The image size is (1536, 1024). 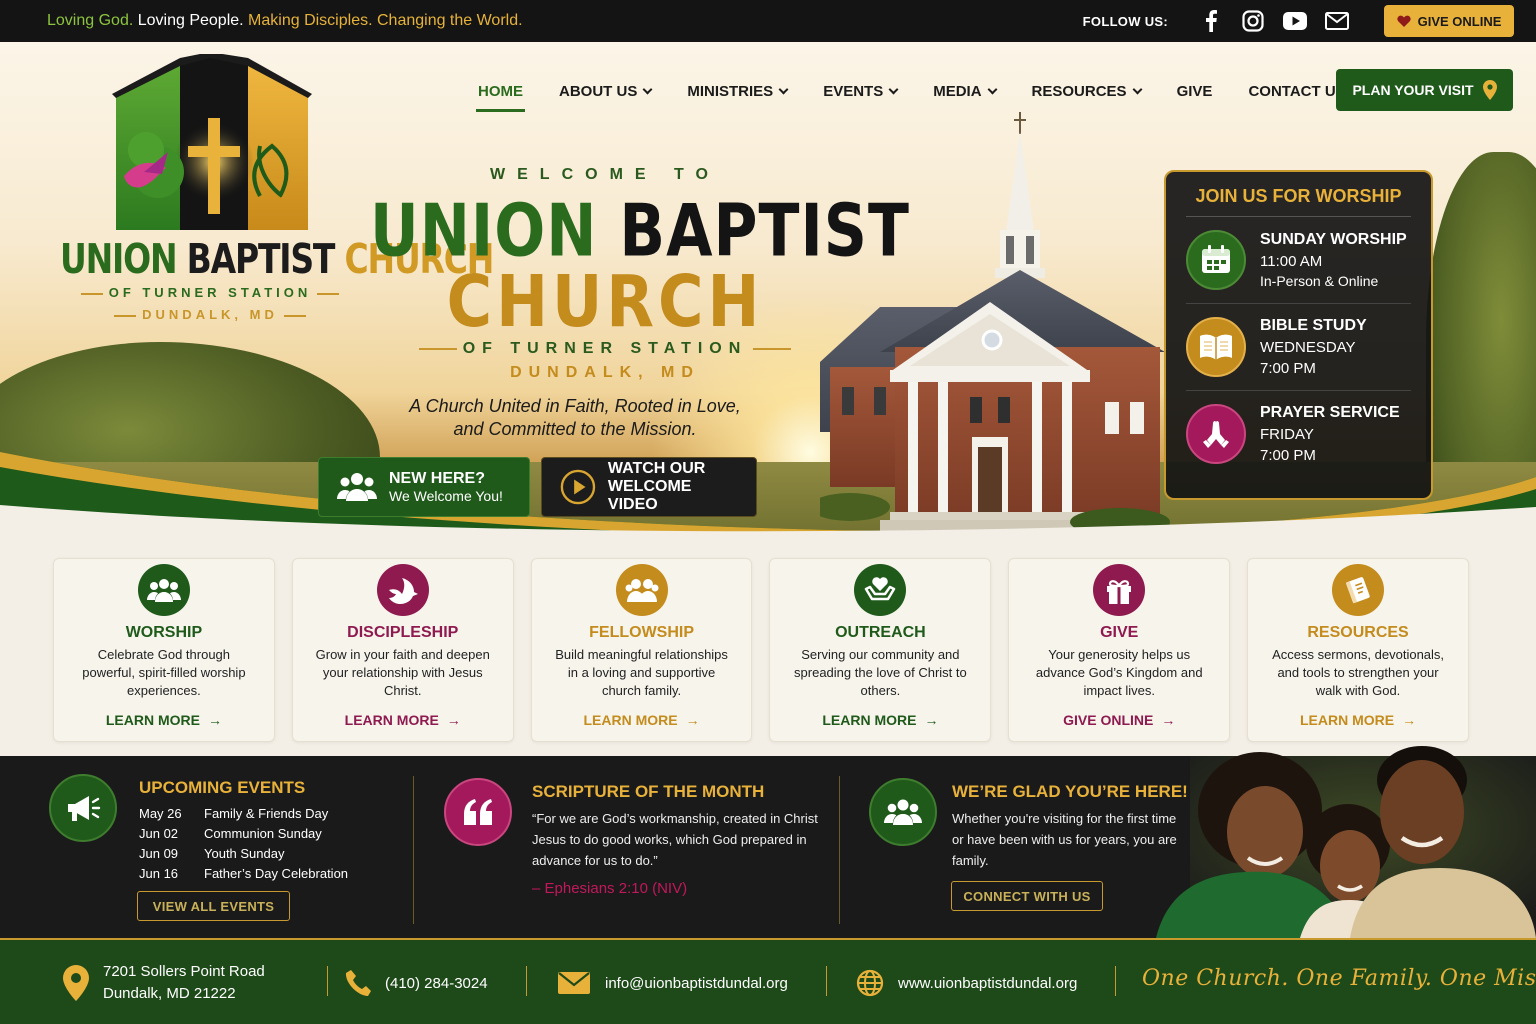 What do you see at coordinates (610, 888) in the screenshot?
I see `scripture-reference: – Ephesians 2:10 (NIV)` at bounding box center [610, 888].